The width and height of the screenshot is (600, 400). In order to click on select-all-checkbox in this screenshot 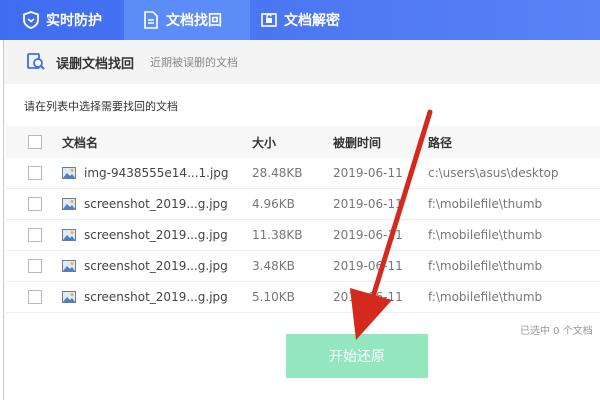, I will do `click(35, 142)`.